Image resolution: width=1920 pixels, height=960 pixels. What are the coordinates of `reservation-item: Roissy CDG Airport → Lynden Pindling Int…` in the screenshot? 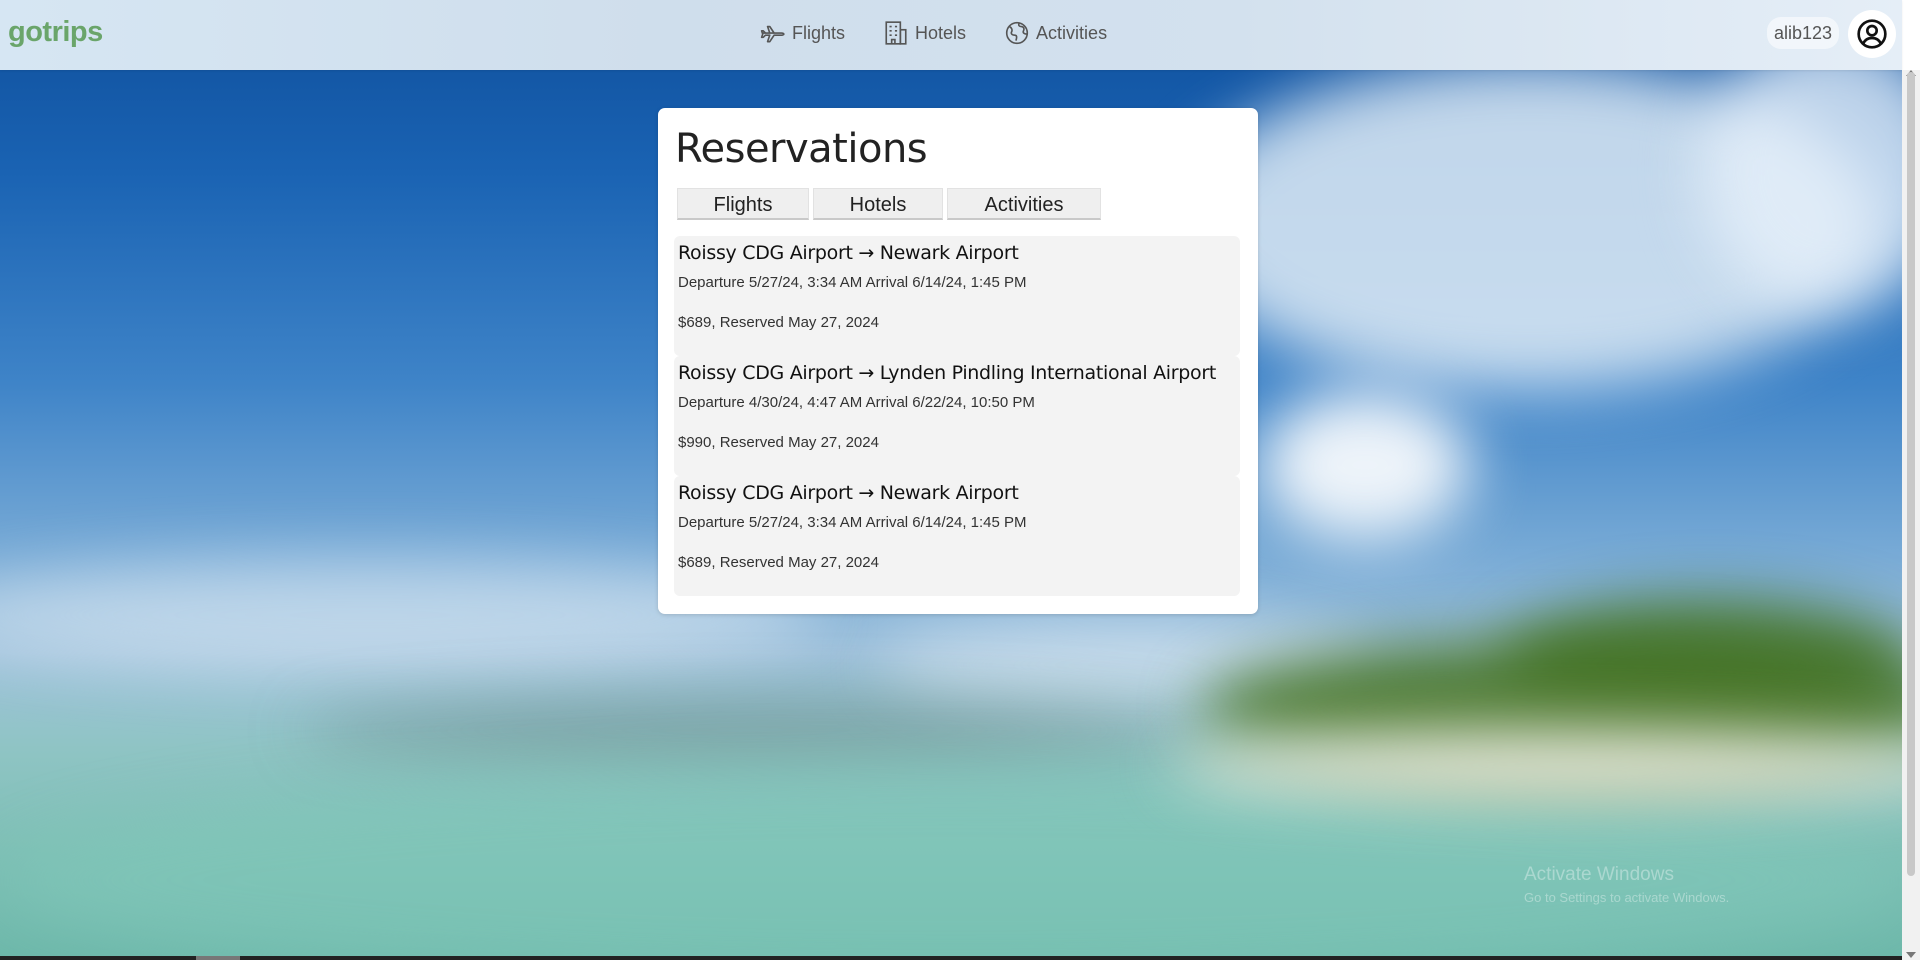 It's located at (957, 416).